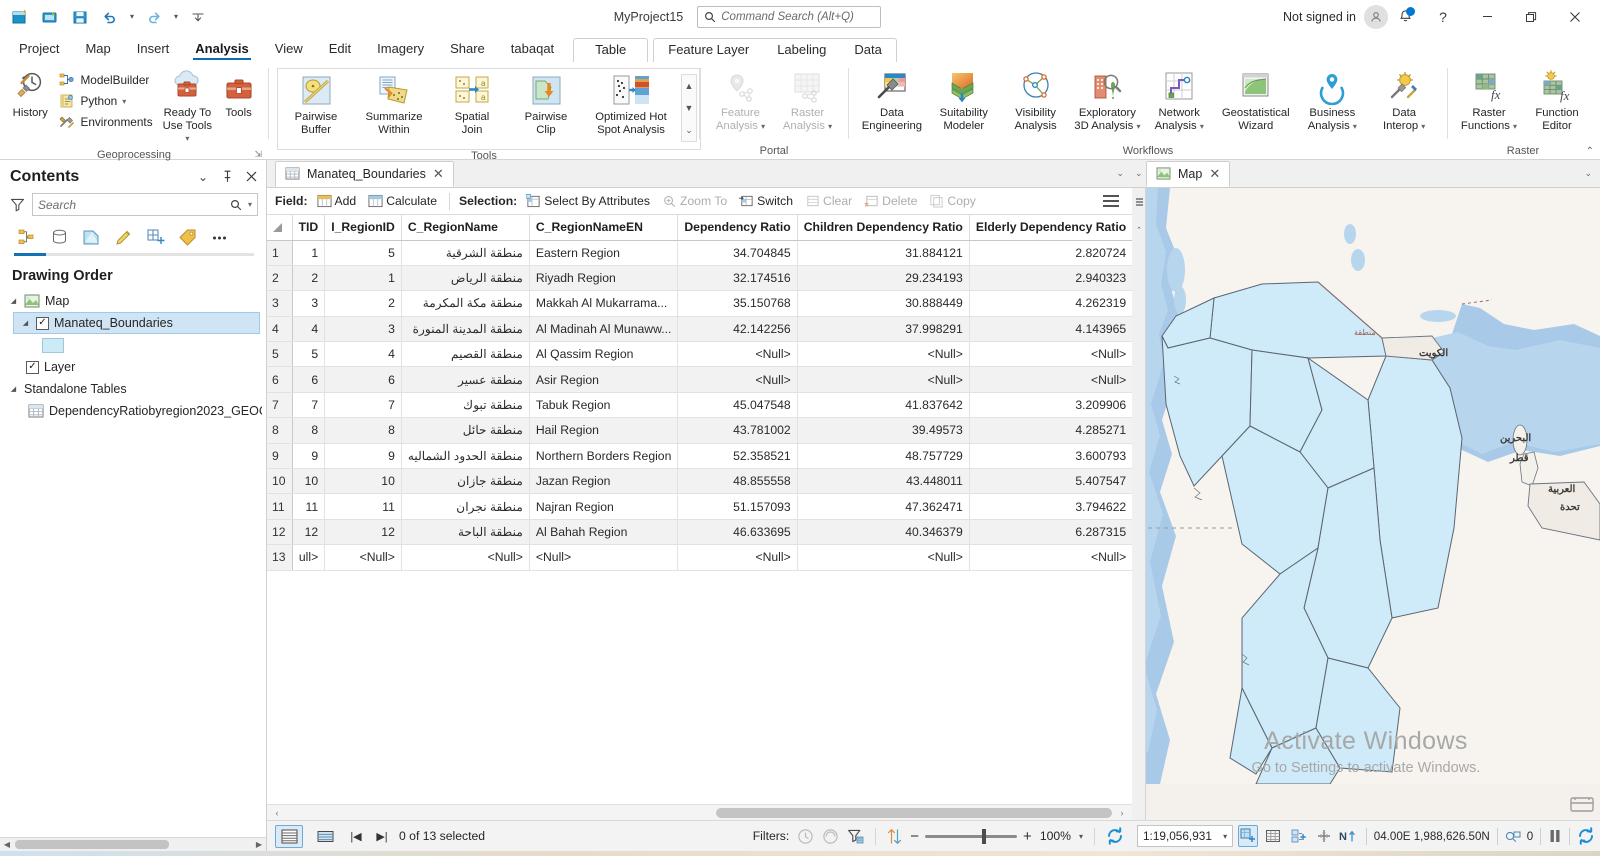 The image size is (1600, 856). I want to click on scroll-right-icon: ▶, so click(259, 844).